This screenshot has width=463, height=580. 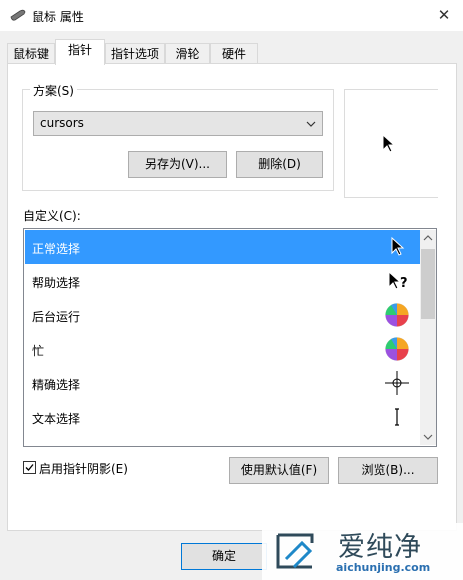 I want to click on close-button: ✕, so click(x=444, y=15).